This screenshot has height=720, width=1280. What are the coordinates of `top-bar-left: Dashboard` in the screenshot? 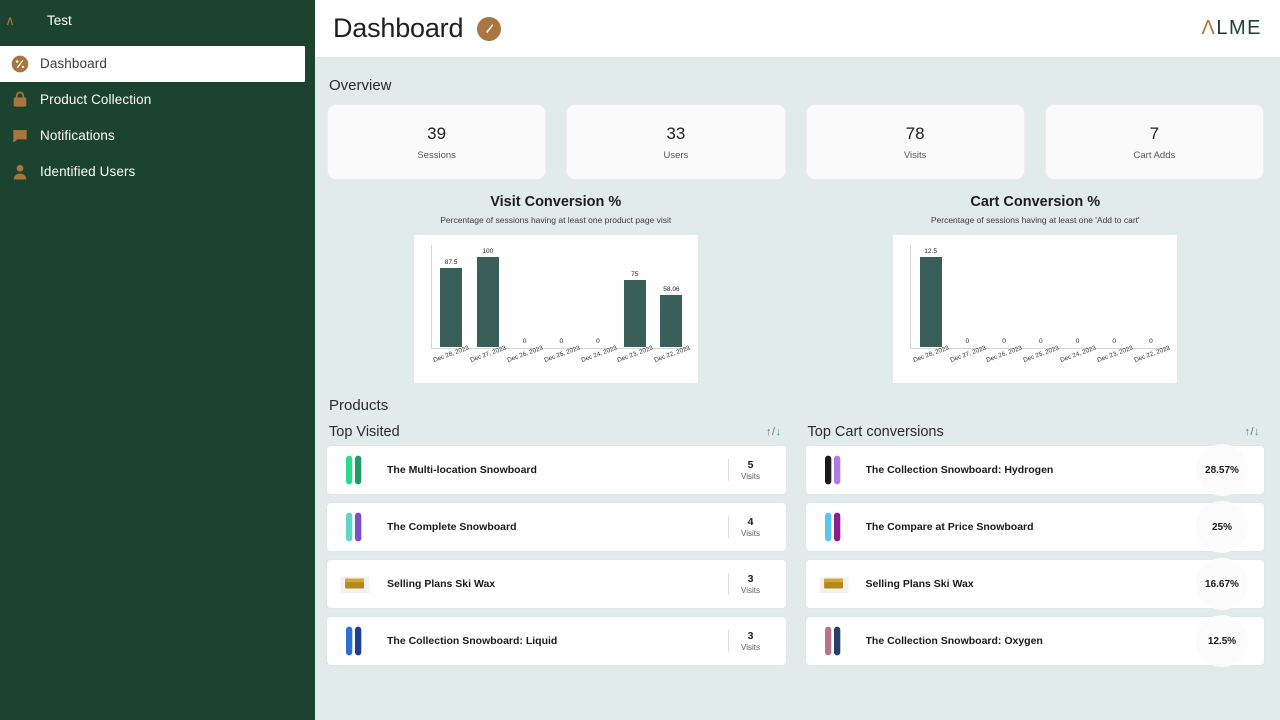 It's located at (417, 28).